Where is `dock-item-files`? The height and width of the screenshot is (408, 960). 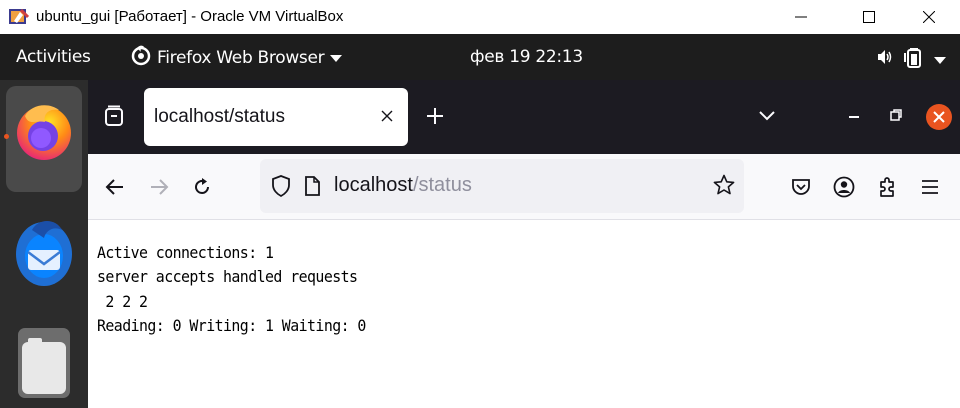 dock-item-files is located at coordinates (44, 363).